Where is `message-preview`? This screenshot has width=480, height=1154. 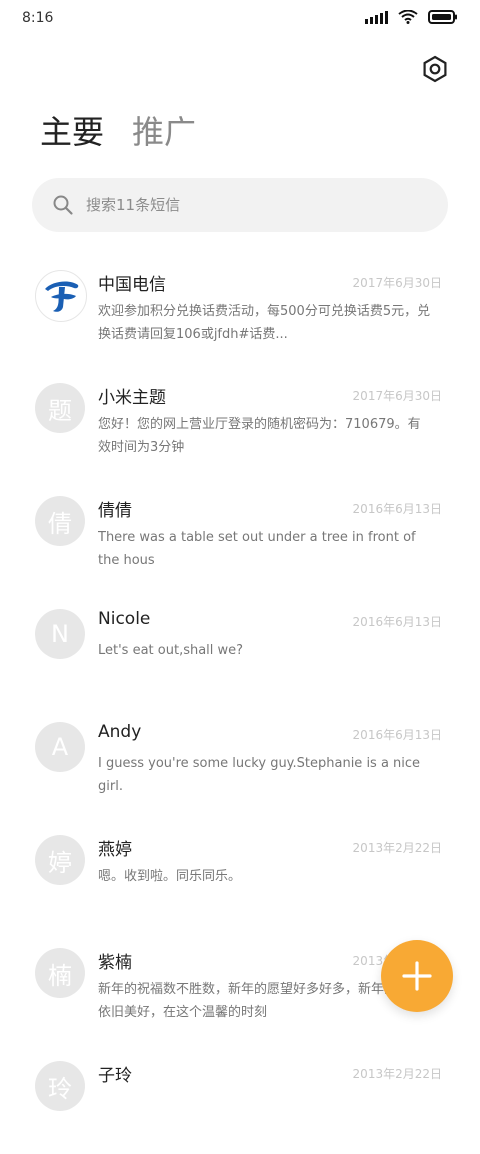
message-preview is located at coordinates (265, 1114).